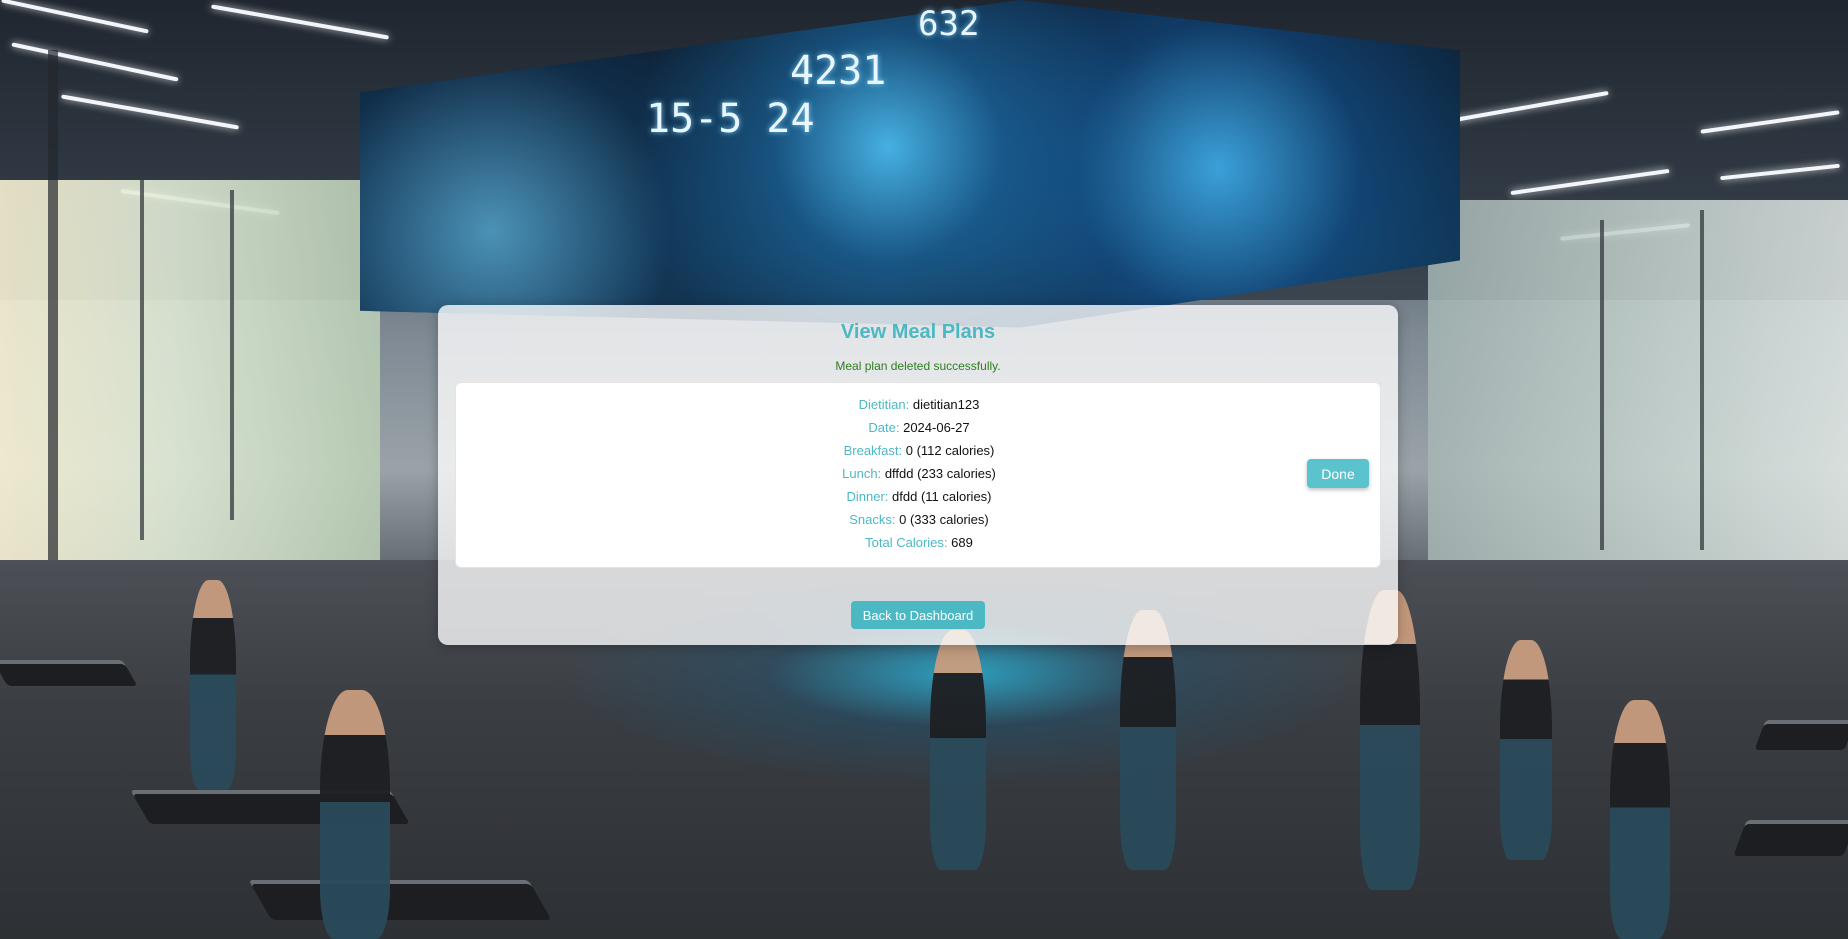 The image size is (1848, 939). Describe the element at coordinates (872, 519) in the screenshot. I see `snacks-label: Snacks:` at that location.